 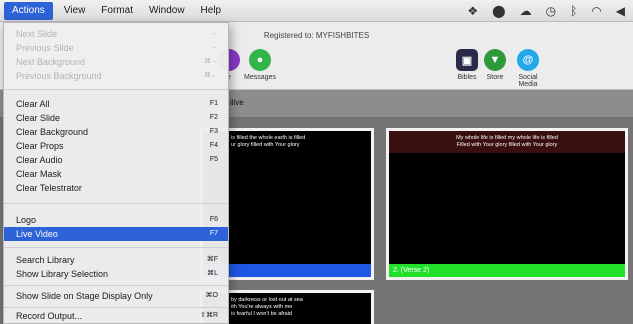 I want to click on social-media-label: Social Media, so click(x=528, y=81).